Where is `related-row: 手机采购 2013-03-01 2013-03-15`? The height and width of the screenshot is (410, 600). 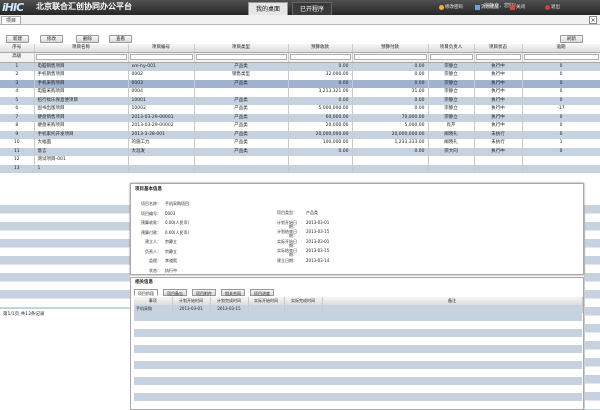
related-row: 手机采购 2013-03-01 2013-03-15 is located at coordinates (358, 309).